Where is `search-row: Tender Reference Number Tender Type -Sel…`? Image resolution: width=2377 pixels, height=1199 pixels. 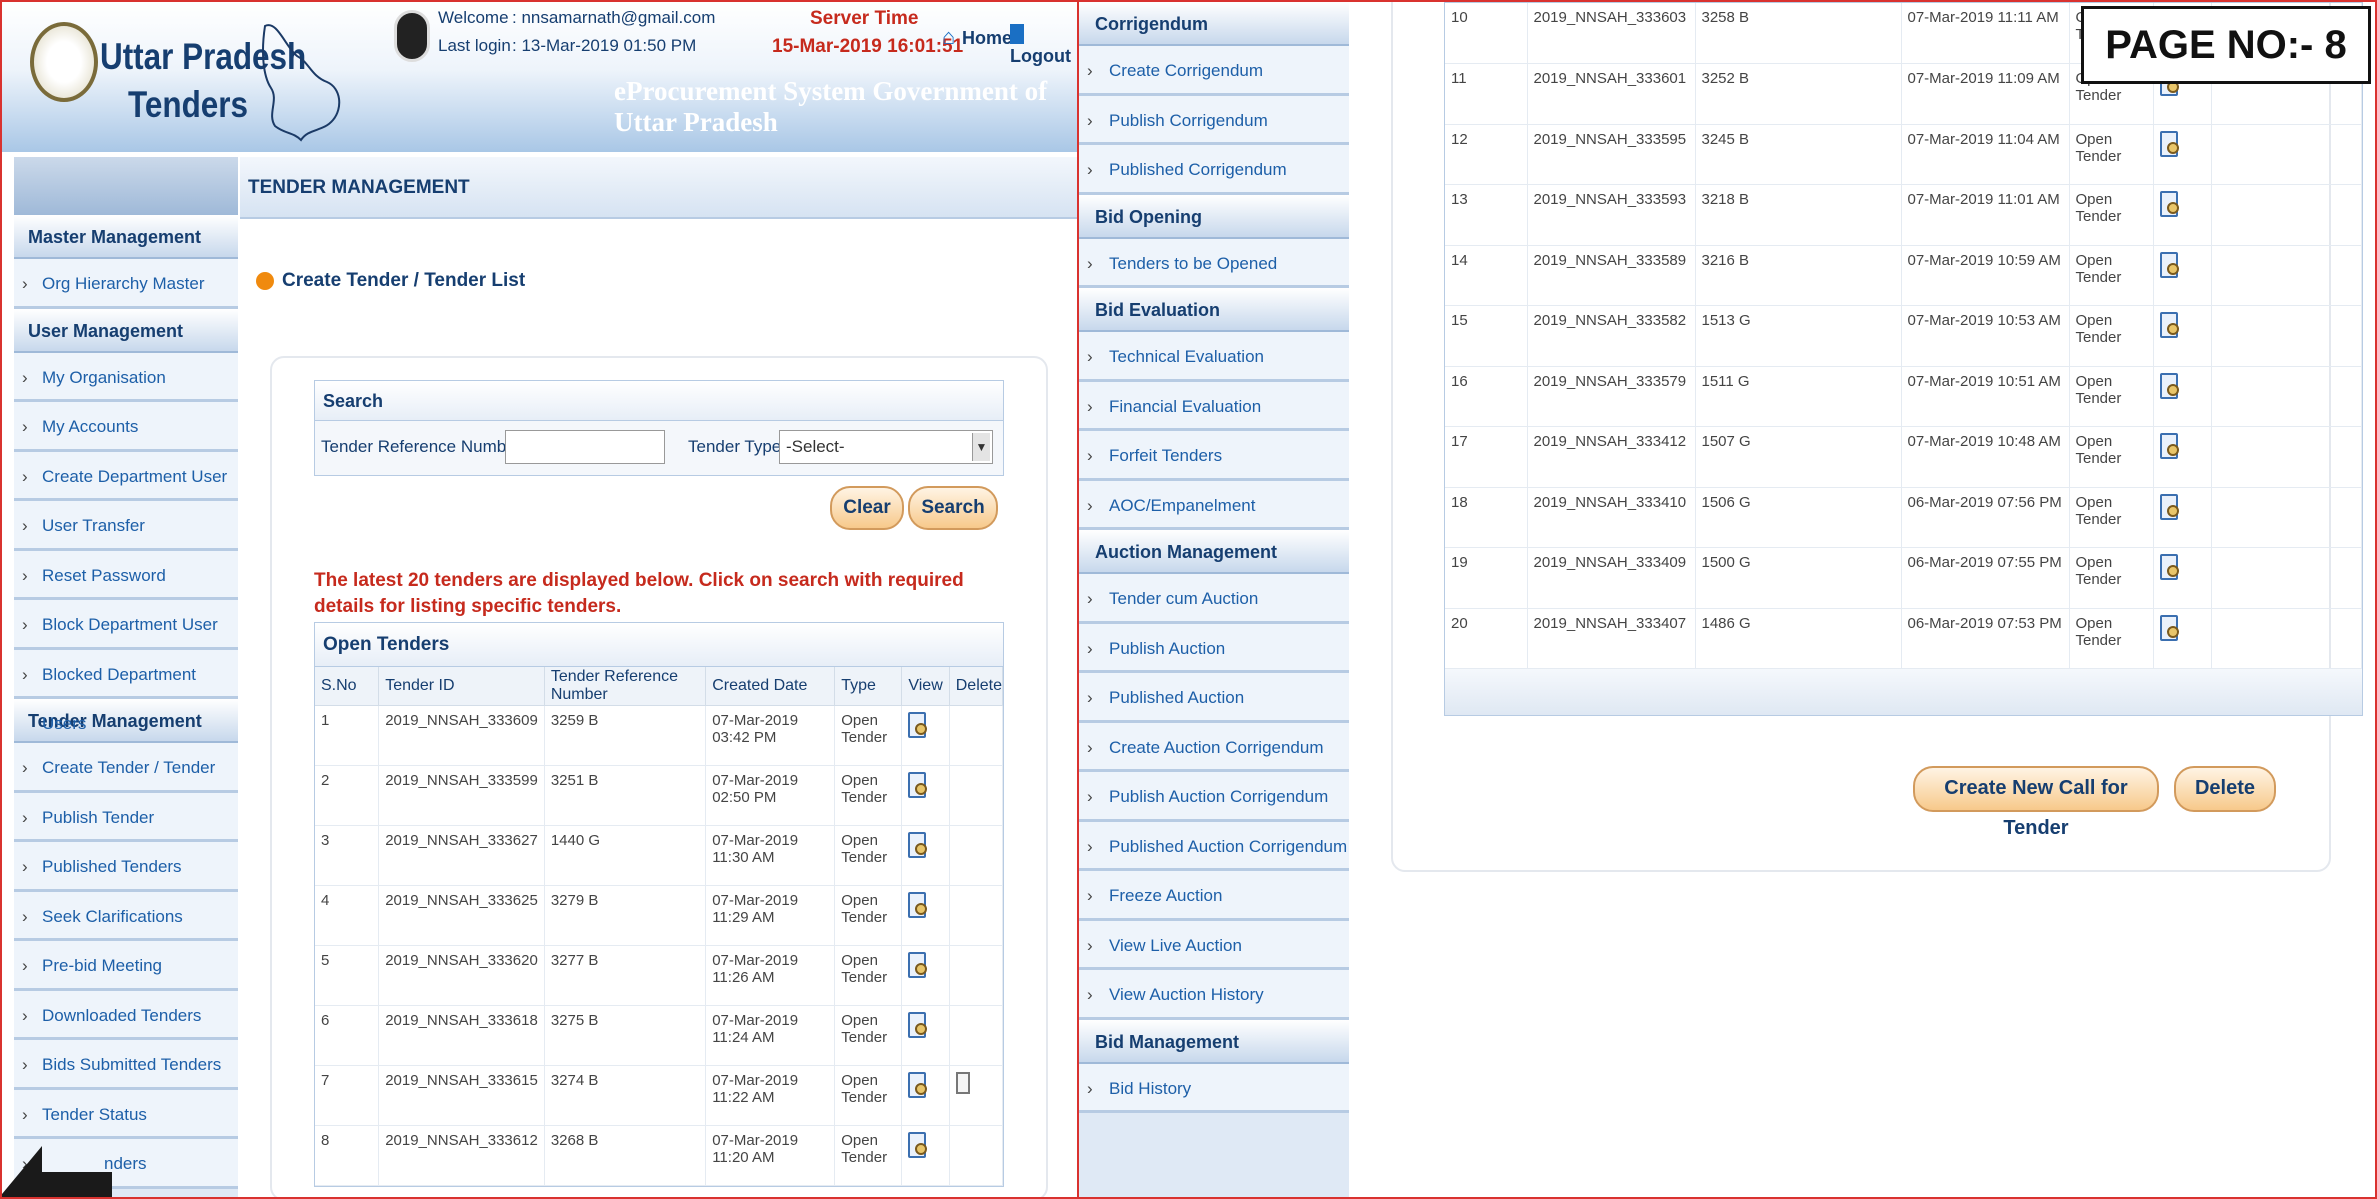 search-row: Tender Reference Number Tender Type -Sel… is located at coordinates (659, 448).